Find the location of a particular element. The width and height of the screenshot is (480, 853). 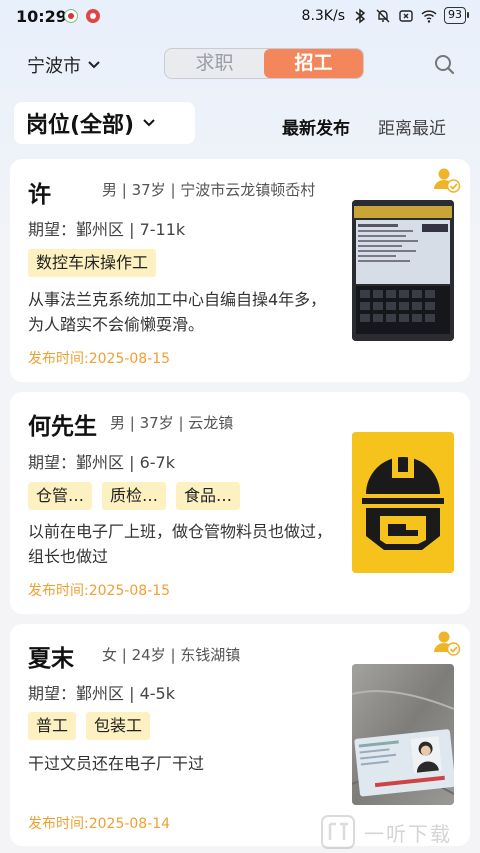

watermark-text: 一听下载 is located at coordinates (408, 833).